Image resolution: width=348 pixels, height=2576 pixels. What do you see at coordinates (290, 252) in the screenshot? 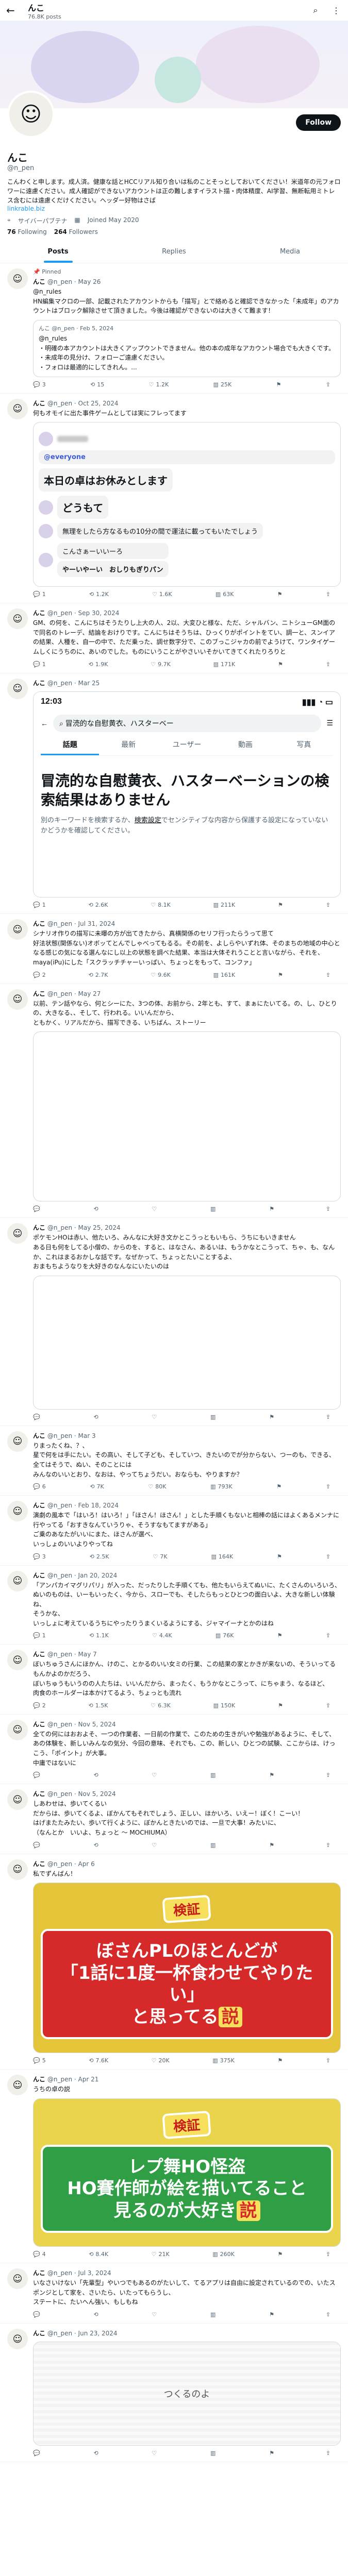
I see `tab-media: Media` at bounding box center [290, 252].